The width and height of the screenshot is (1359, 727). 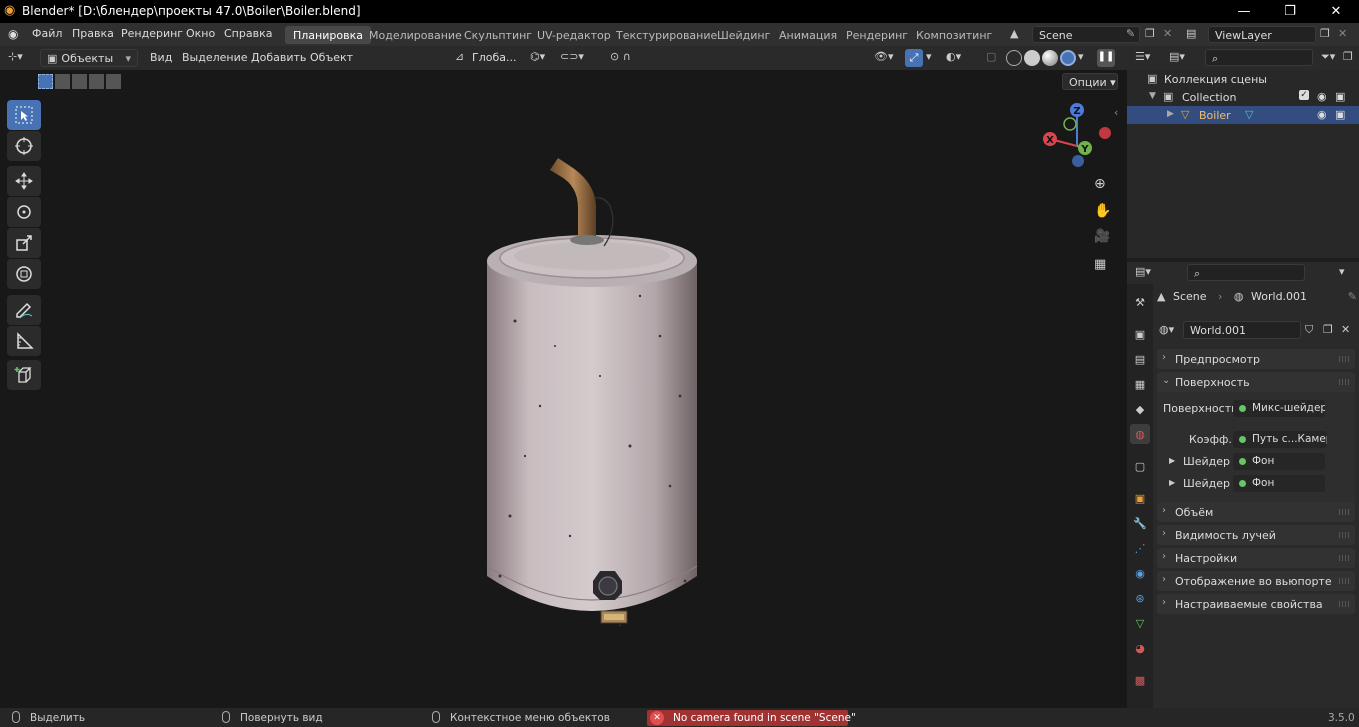 What do you see at coordinates (1256, 535) in the screenshot?
I see `panel-ray-visibility: › Видимость лучей` at bounding box center [1256, 535].